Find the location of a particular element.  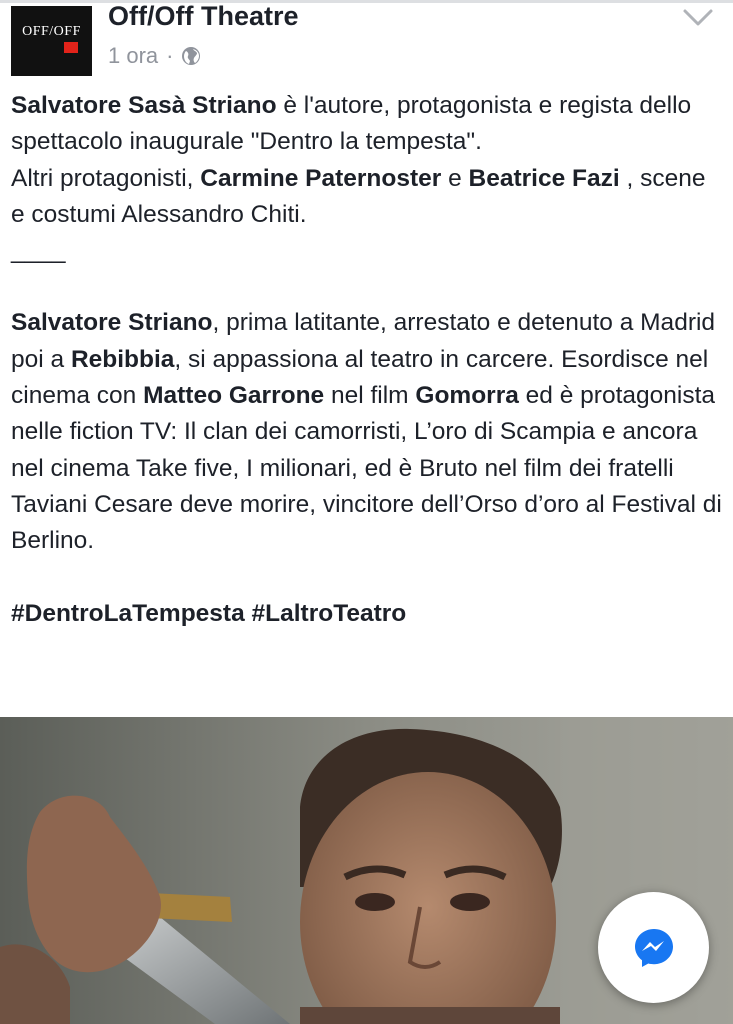

mention-gomorra: Gomorra is located at coordinates (466, 395).